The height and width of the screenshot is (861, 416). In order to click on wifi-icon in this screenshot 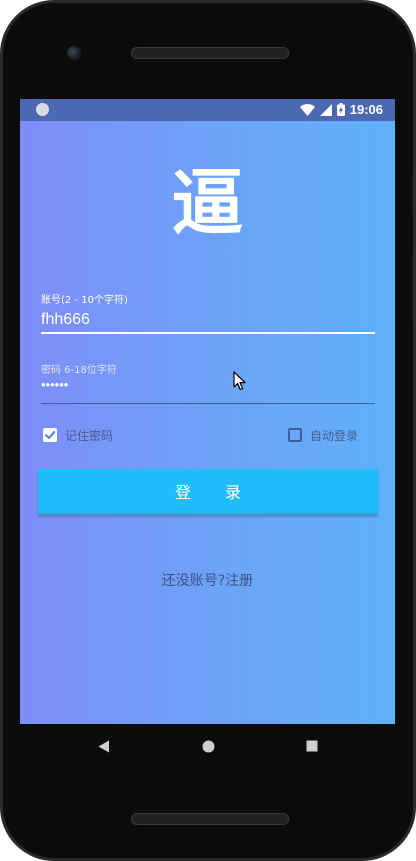, I will do `click(307, 109)`.